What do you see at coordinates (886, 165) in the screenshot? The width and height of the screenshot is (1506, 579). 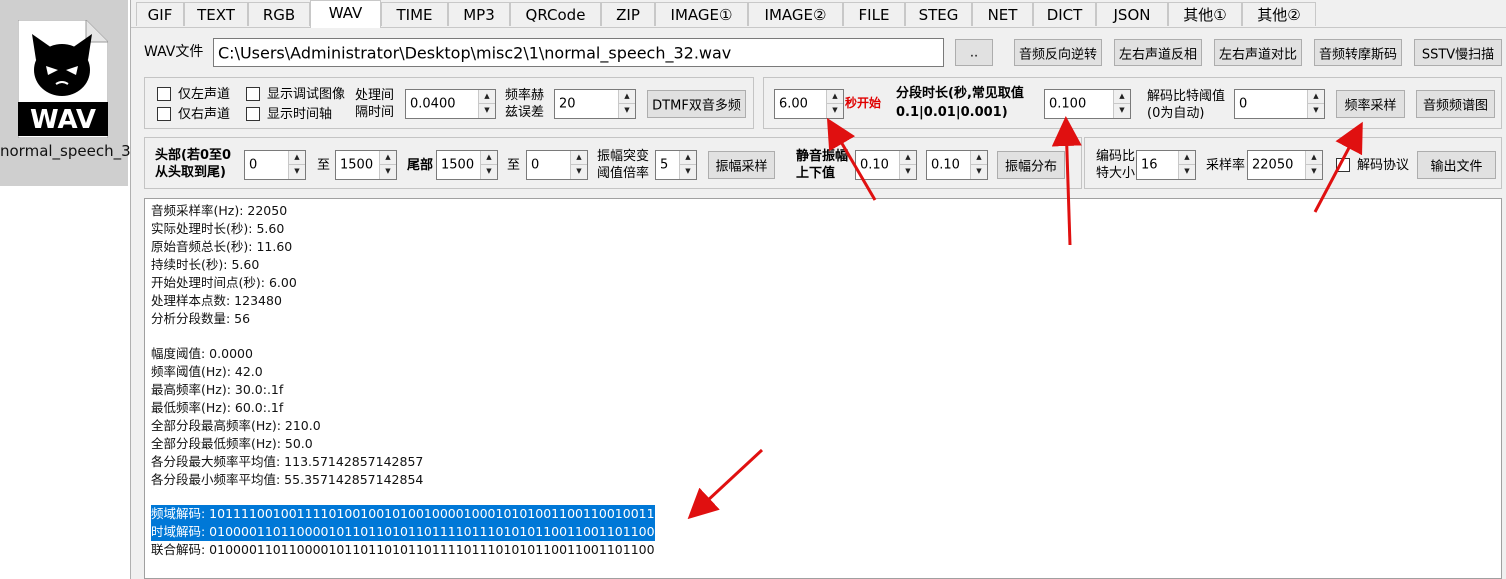 I see `silence-low-spinner: 0.10 ▲ ▼` at bounding box center [886, 165].